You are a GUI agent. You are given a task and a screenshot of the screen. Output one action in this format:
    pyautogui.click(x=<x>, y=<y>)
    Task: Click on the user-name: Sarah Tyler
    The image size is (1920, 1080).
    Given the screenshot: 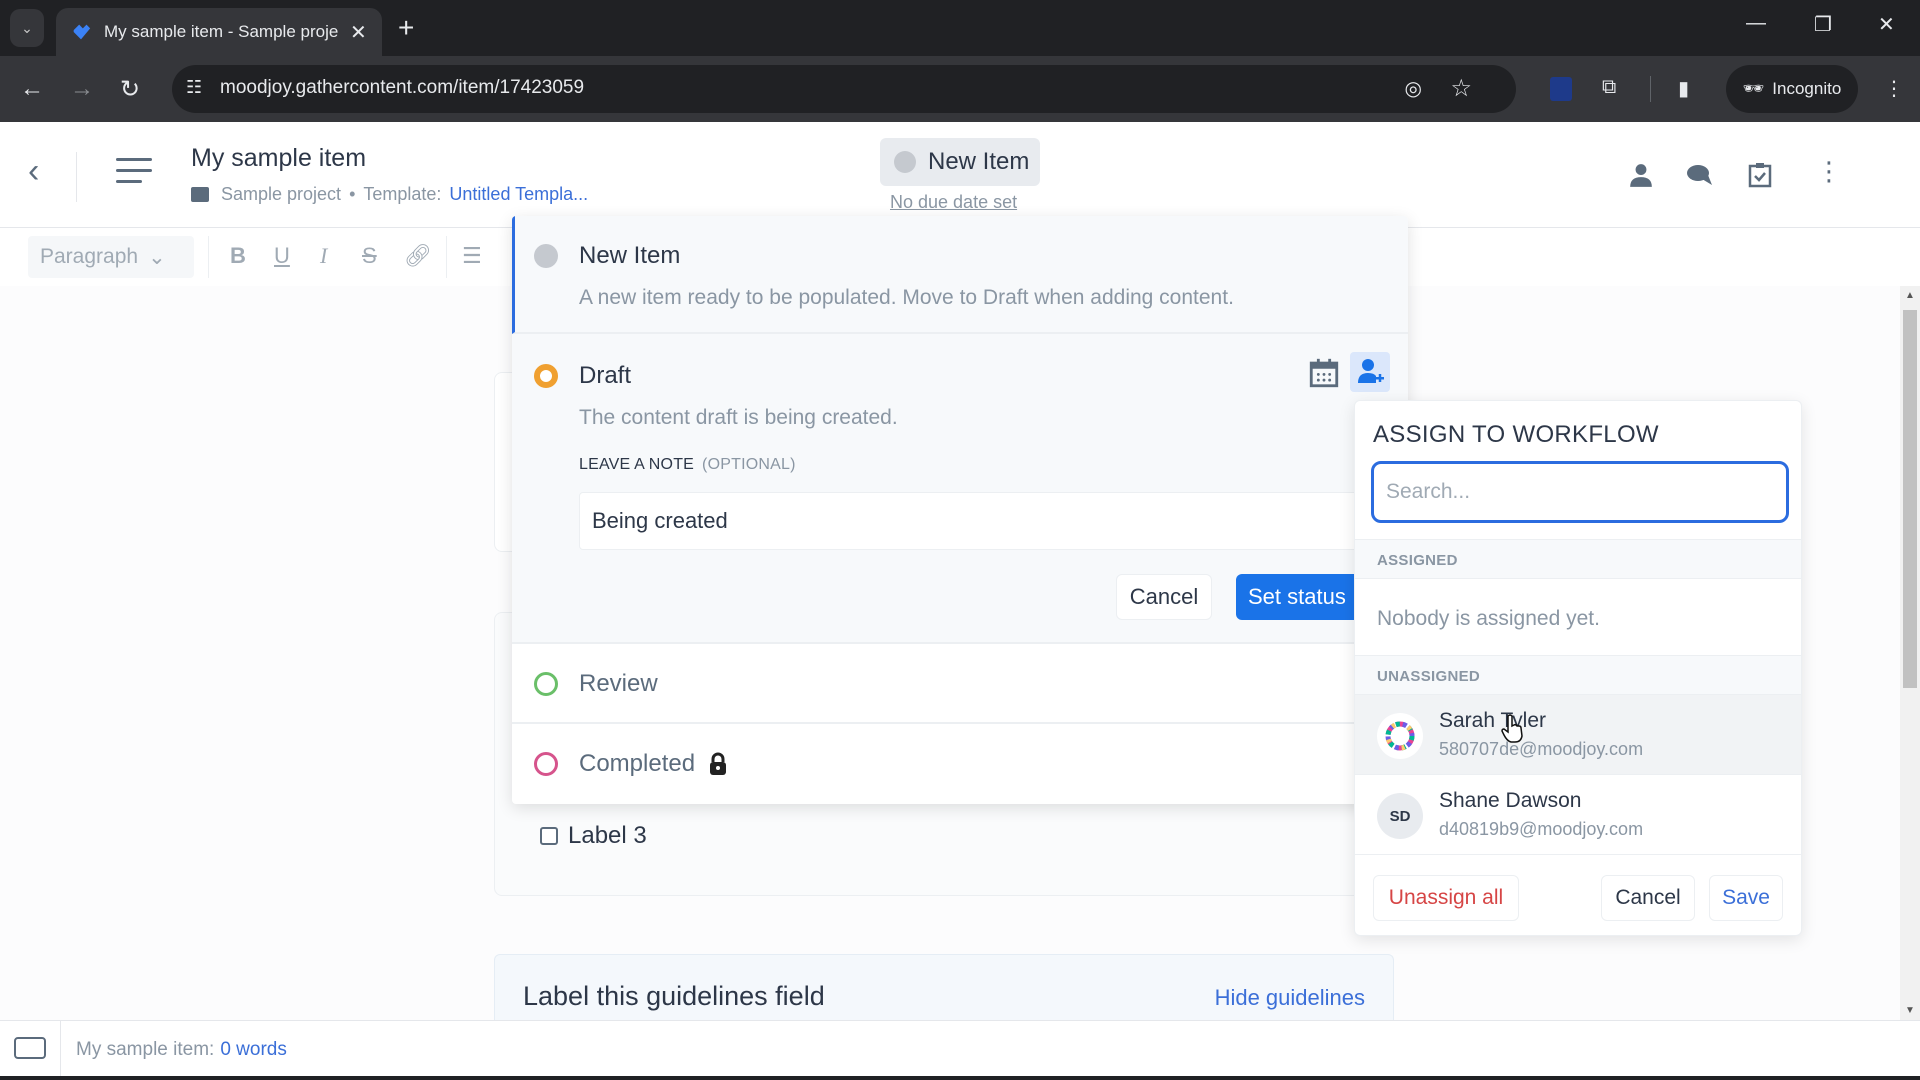 What is the action you would take?
    pyautogui.click(x=1492, y=720)
    